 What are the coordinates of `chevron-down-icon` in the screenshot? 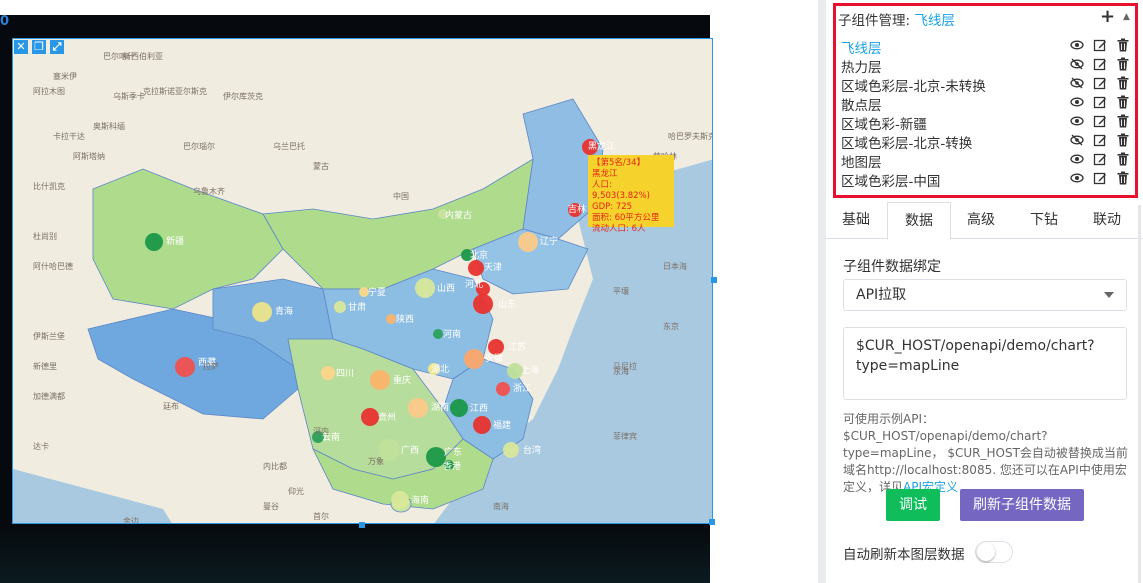 It's located at (1109, 295).